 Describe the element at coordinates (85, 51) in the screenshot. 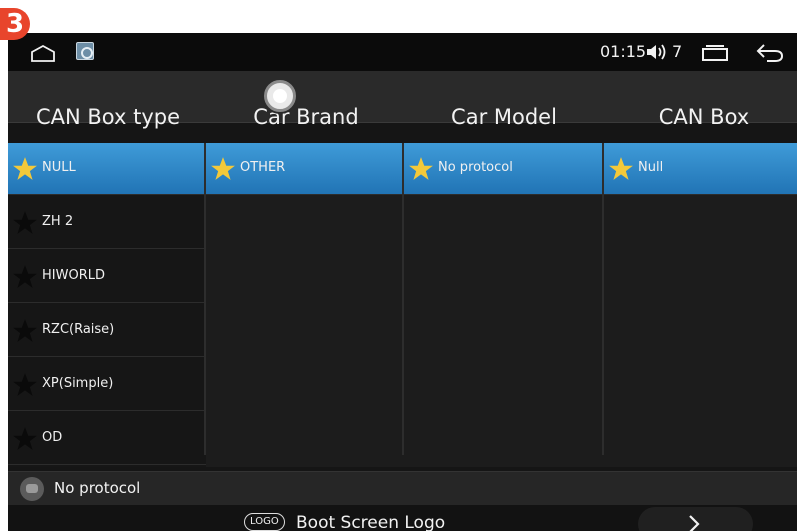

I see `app-icon` at that location.